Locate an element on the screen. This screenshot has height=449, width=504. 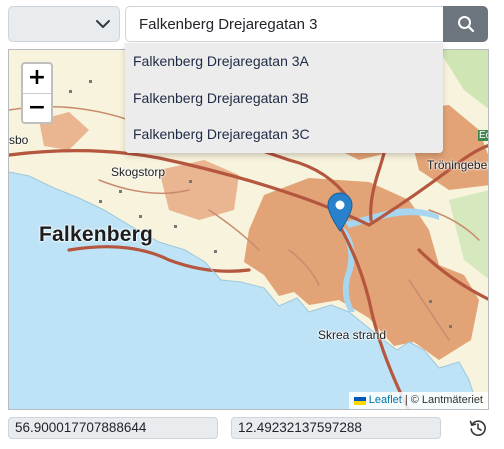
suggestion-item: Falkenberg Drejaregatan 3B is located at coordinates (284, 98).